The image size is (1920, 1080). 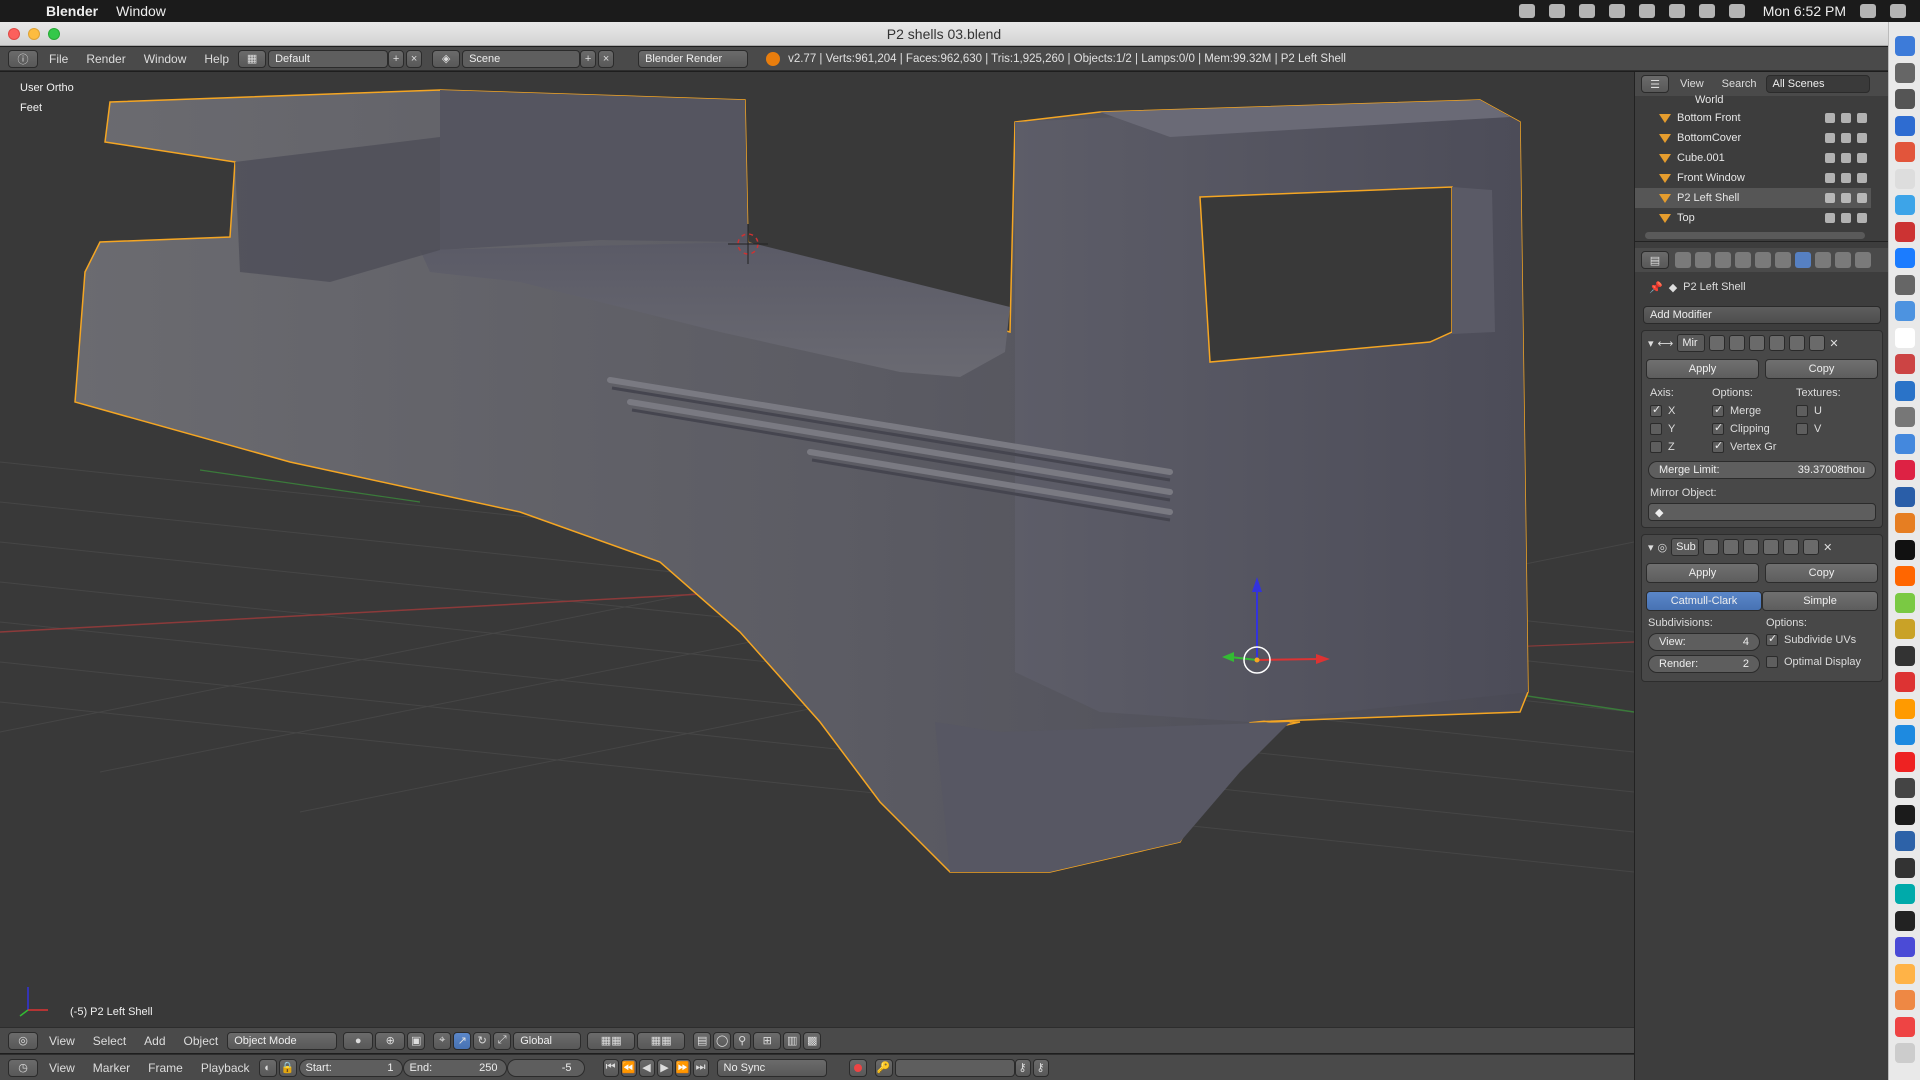 I want to click on play-reverse-icon: ◀, so click(x=646, y=1067).